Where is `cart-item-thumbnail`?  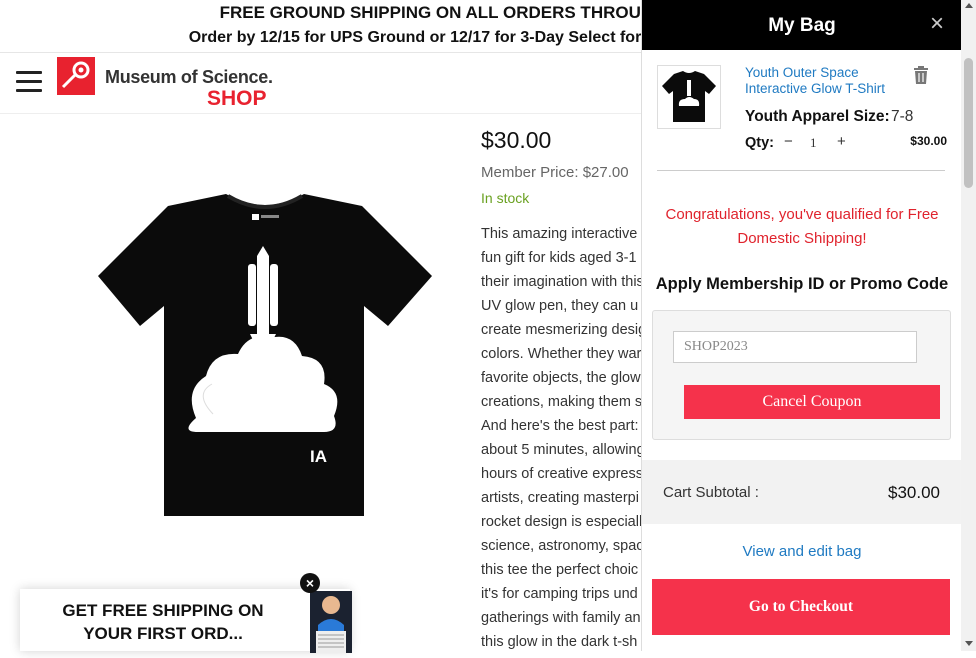 cart-item-thumbnail is located at coordinates (689, 97).